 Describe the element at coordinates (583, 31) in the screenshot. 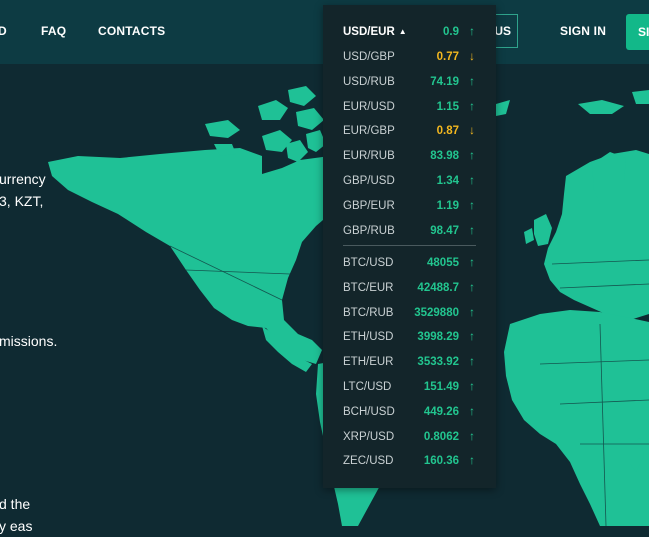

I see `sign-in-link: SIGN IN` at that location.